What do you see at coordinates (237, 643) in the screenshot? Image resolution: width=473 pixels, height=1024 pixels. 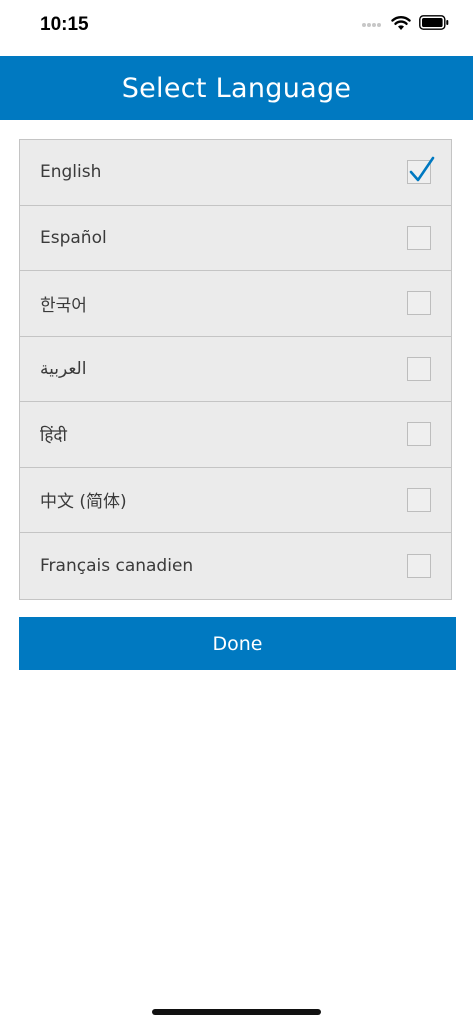 I see `done-button: Done` at bounding box center [237, 643].